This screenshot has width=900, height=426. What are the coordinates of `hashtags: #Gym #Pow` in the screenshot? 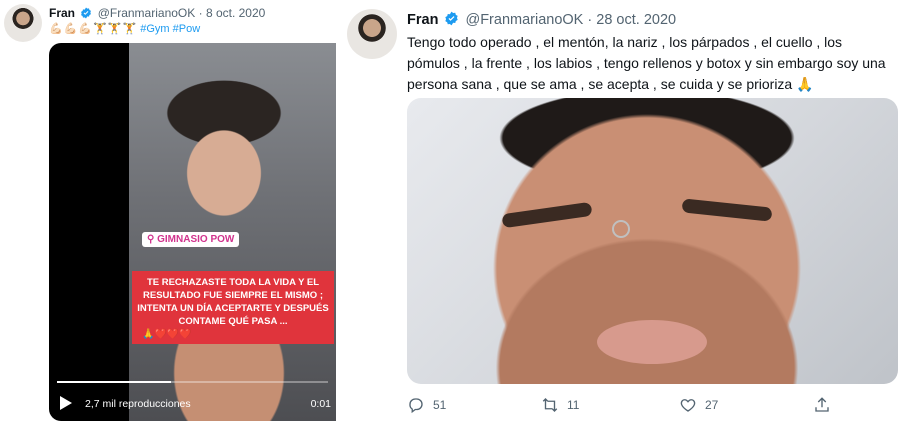 It's located at (170, 29).